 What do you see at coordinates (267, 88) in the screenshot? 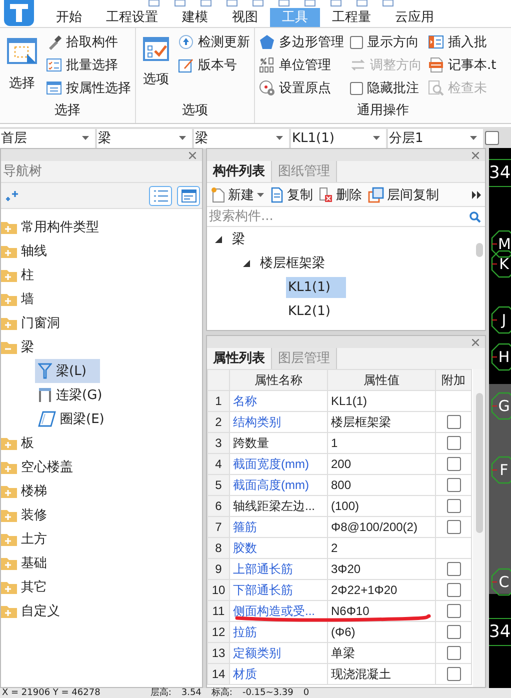
I see `target-gear-icon` at bounding box center [267, 88].